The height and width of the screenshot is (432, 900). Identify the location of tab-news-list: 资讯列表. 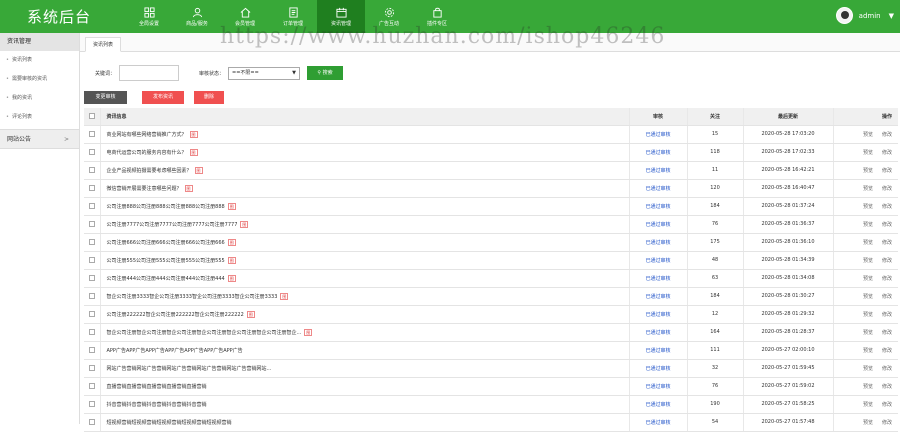
(103, 44).